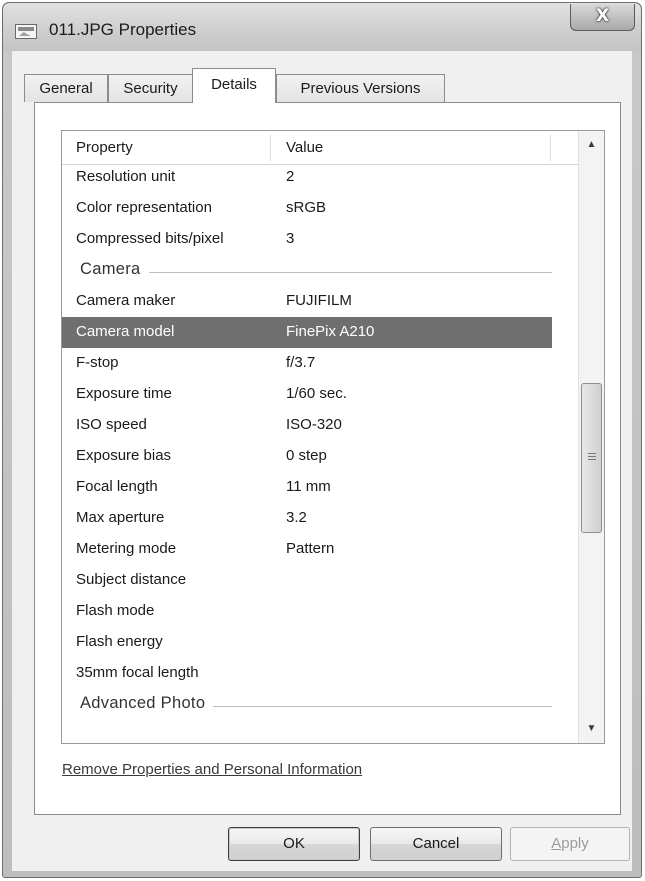 Image resolution: width=645 pixels, height=881 pixels. What do you see at coordinates (97, 362) in the screenshot?
I see `property-name: F-stop` at bounding box center [97, 362].